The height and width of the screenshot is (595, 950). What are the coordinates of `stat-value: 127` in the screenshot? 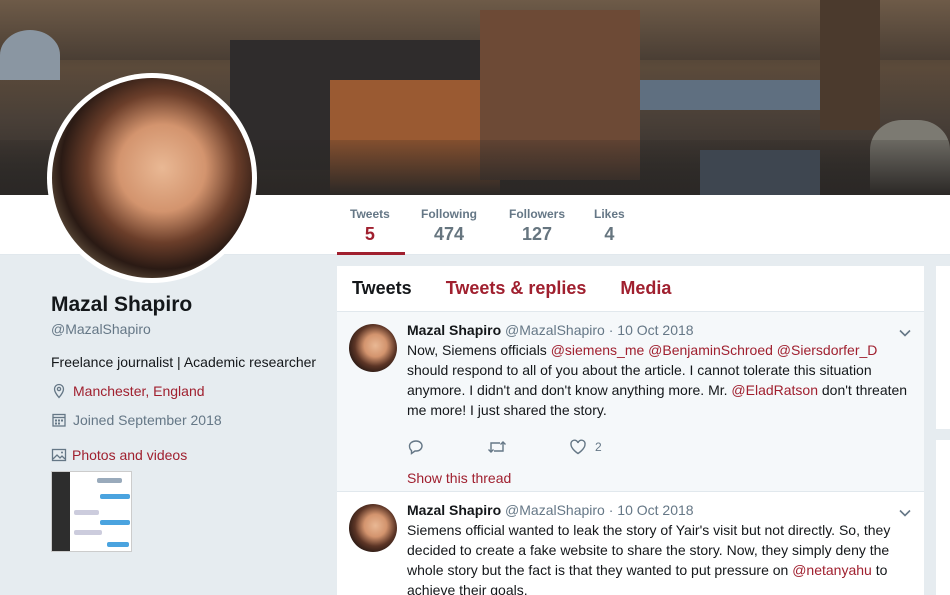 It's located at (537, 234).